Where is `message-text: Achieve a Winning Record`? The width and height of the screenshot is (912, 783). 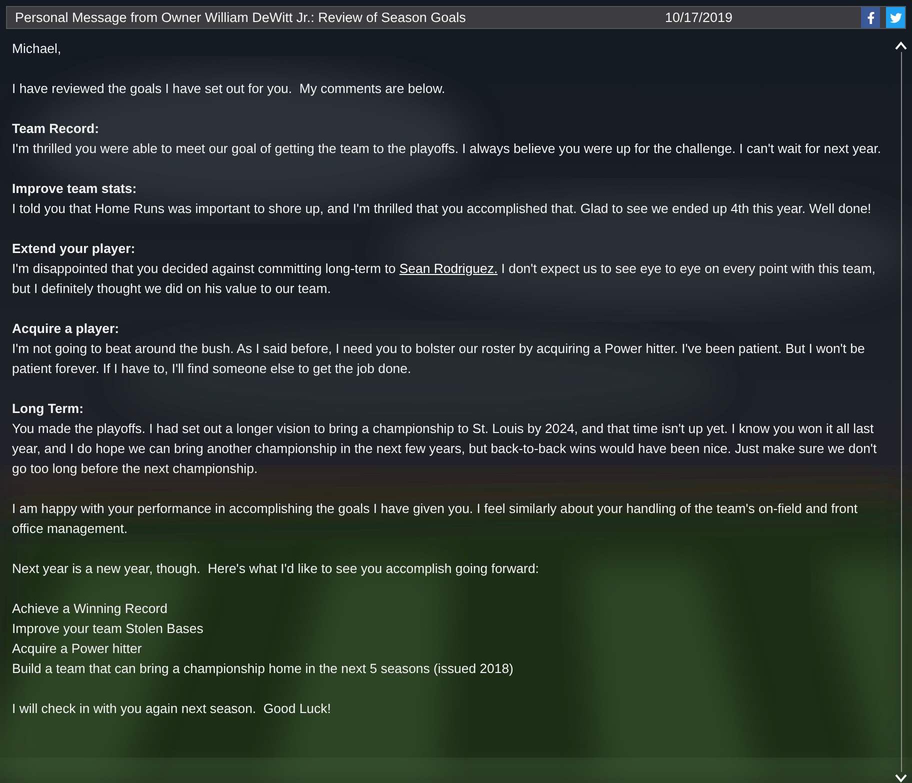
message-text: Achieve a Winning Record is located at coordinates (90, 609).